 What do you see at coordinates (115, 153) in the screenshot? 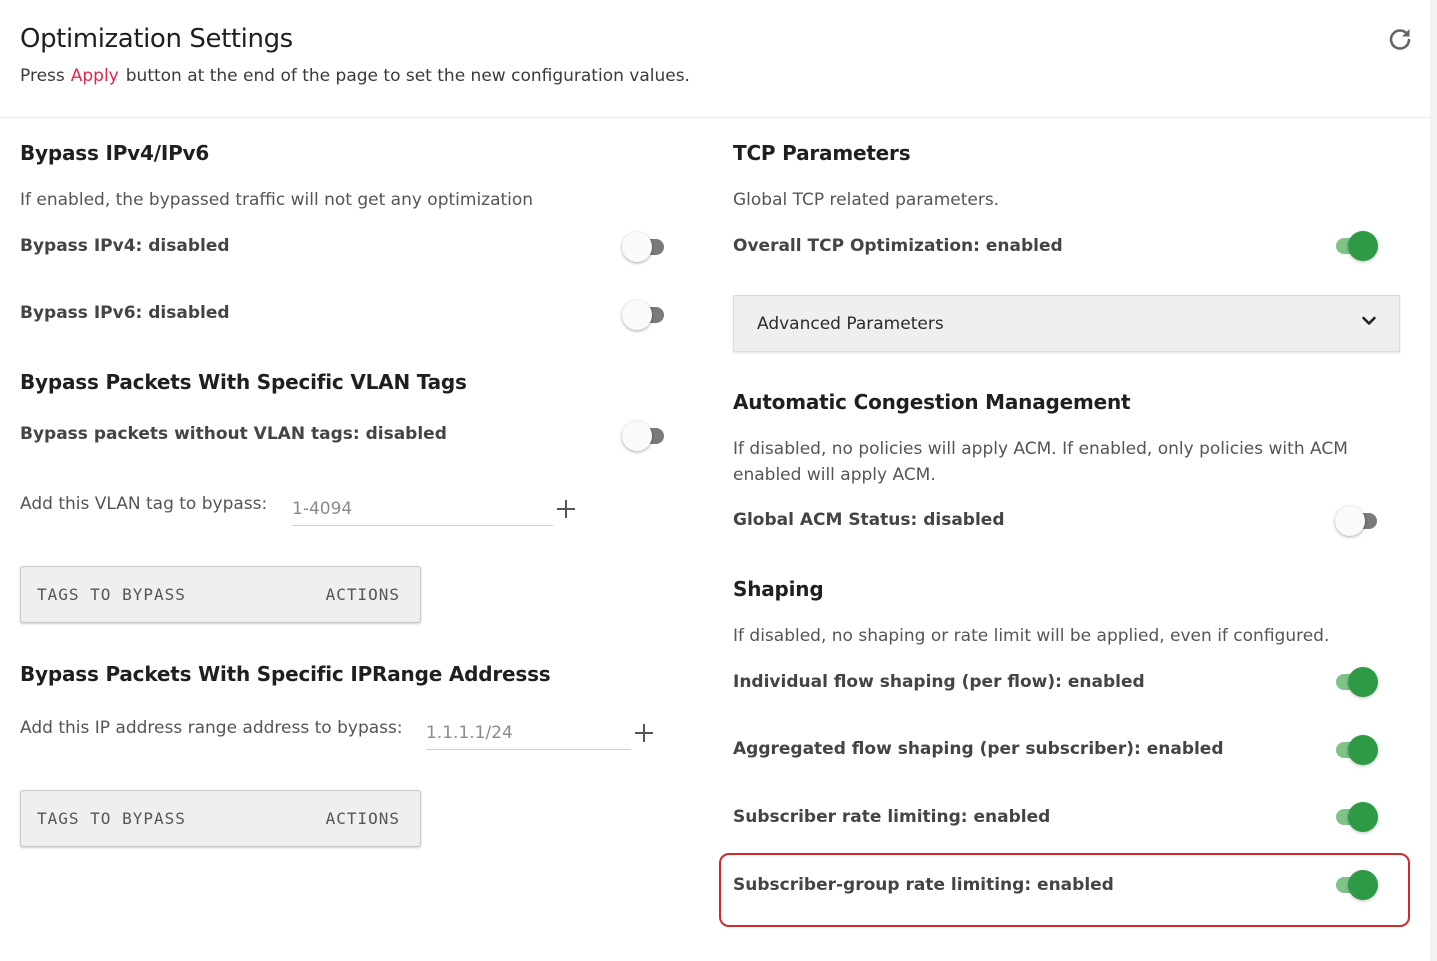
I see `bypass-ip-title: Bypass IPv4/IPv6` at bounding box center [115, 153].